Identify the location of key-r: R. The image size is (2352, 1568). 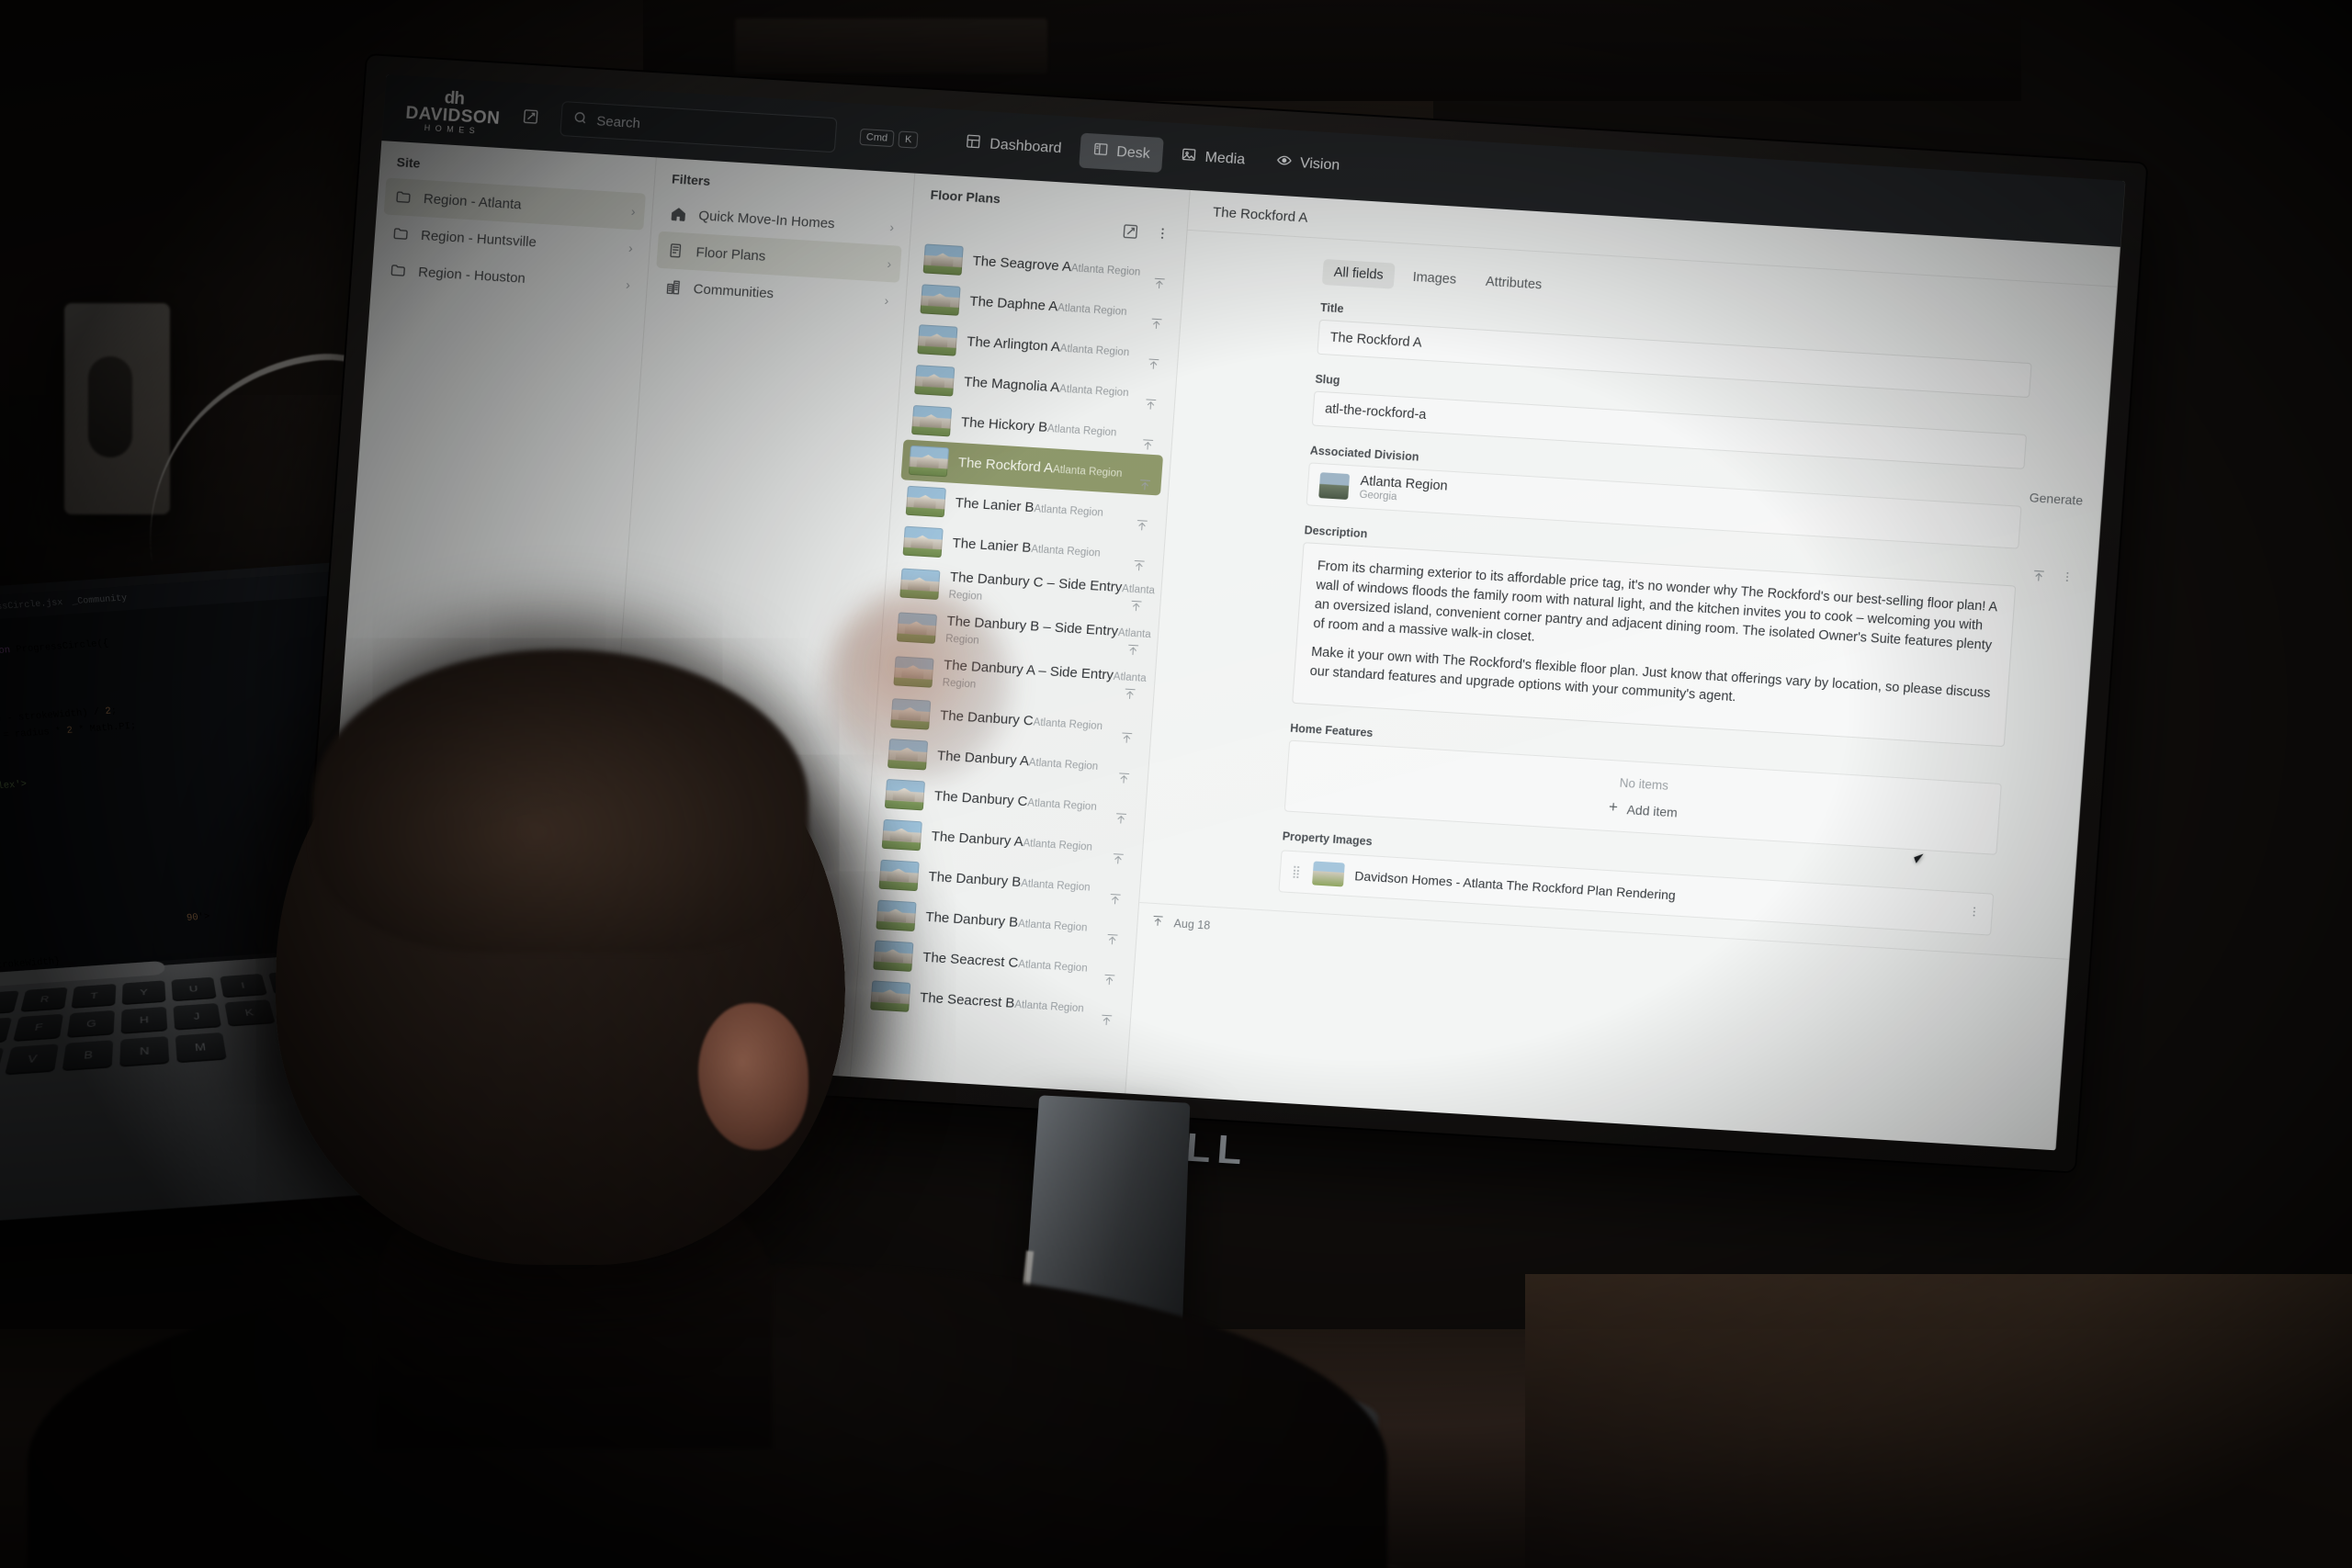
(44, 1000).